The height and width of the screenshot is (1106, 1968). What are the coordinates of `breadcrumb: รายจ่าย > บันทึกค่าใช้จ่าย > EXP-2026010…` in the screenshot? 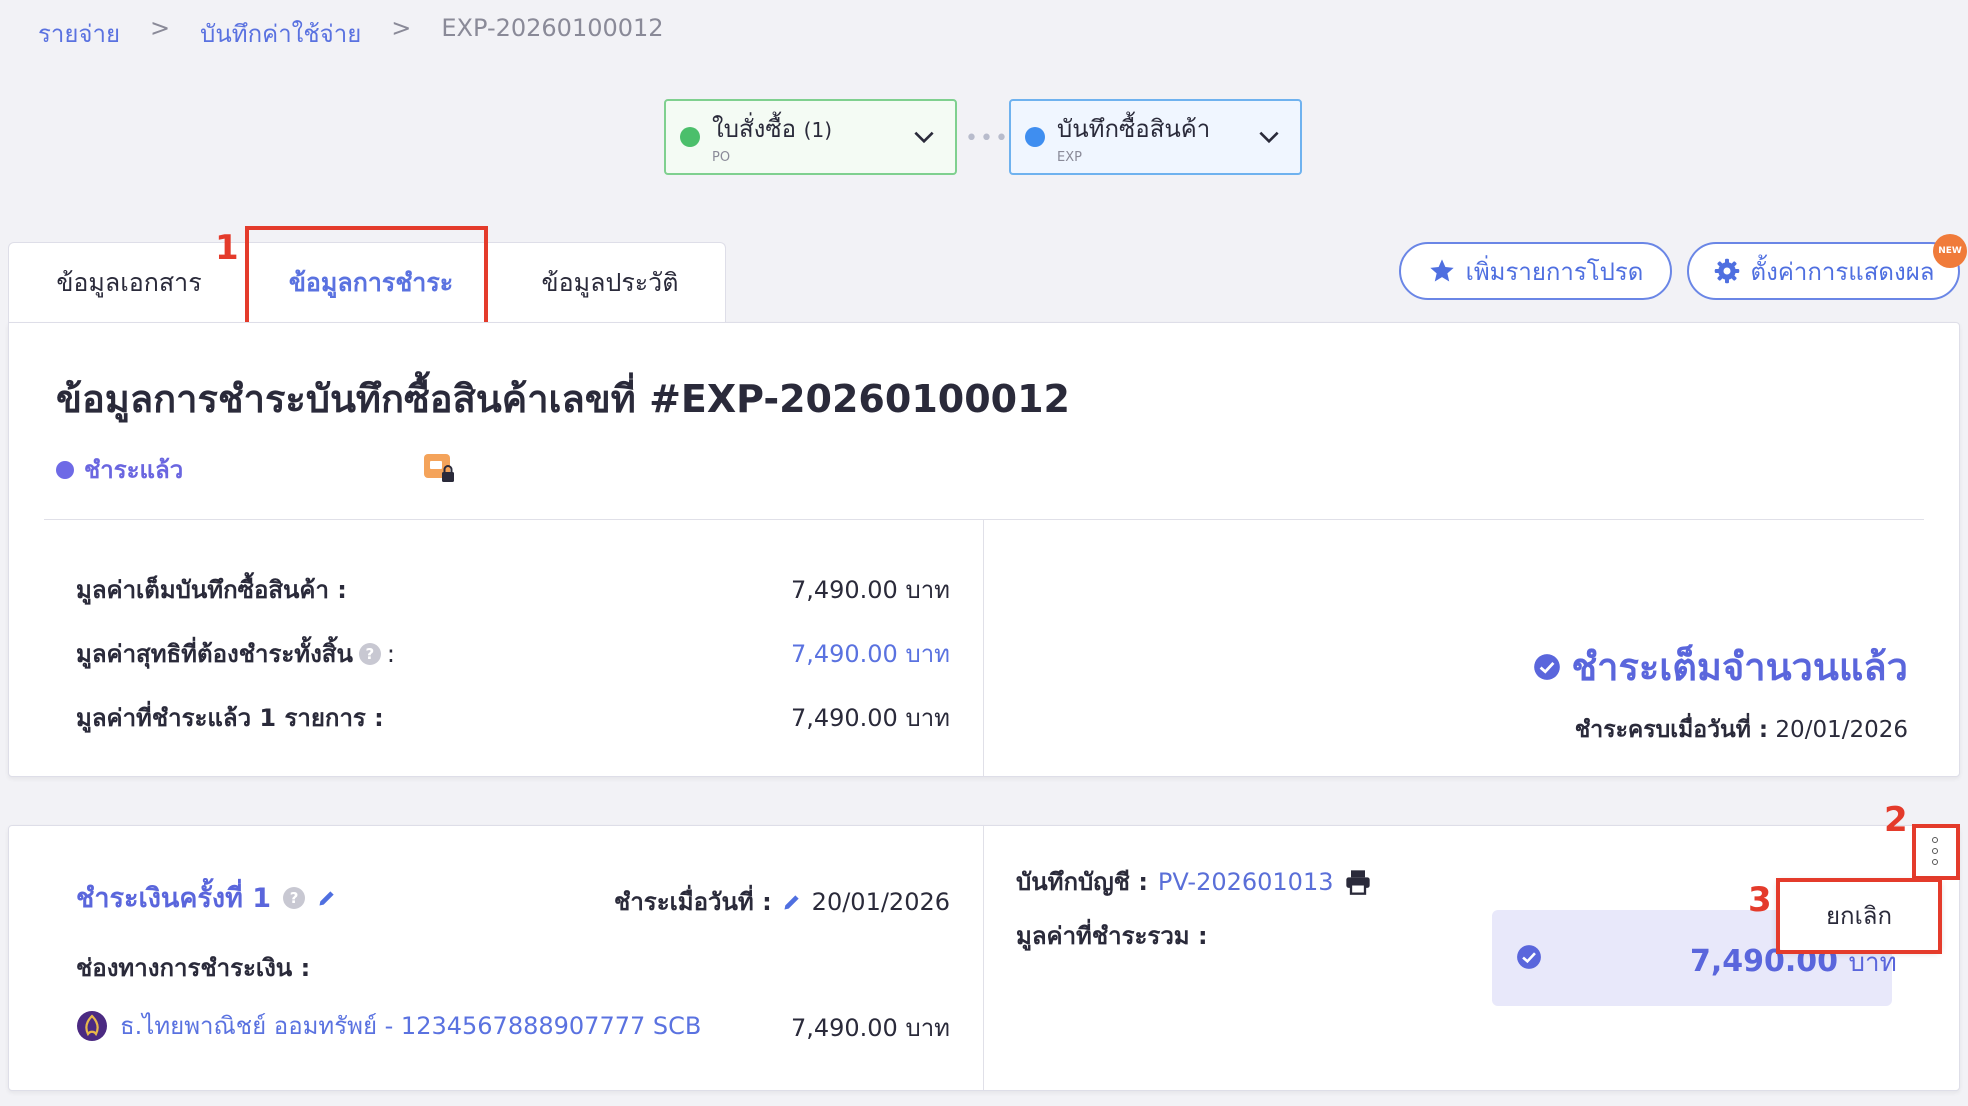 It's located at (351, 33).